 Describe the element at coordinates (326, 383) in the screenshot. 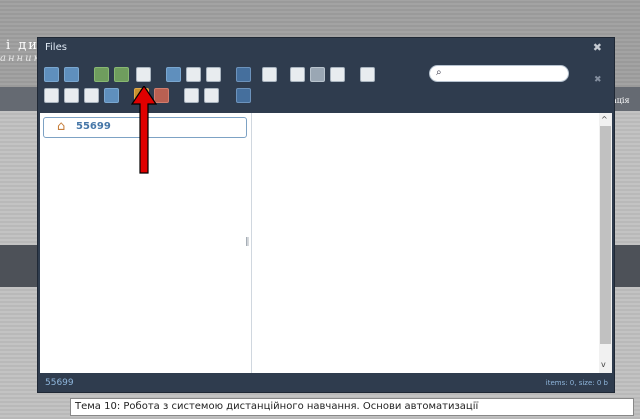

I see `dialog-statusbar: 55699 items: 0, size: 0 b` at that location.